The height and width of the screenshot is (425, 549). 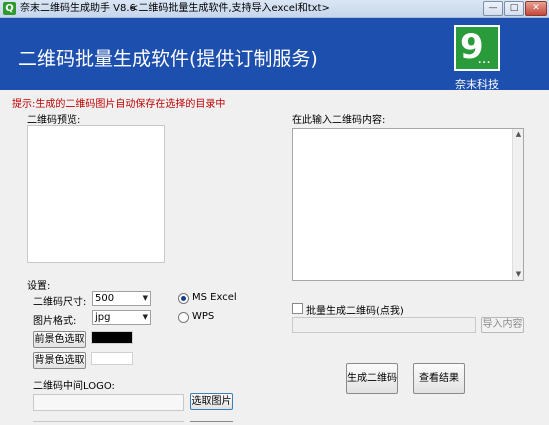 I want to click on app-icon: Q, so click(x=9, y=8).